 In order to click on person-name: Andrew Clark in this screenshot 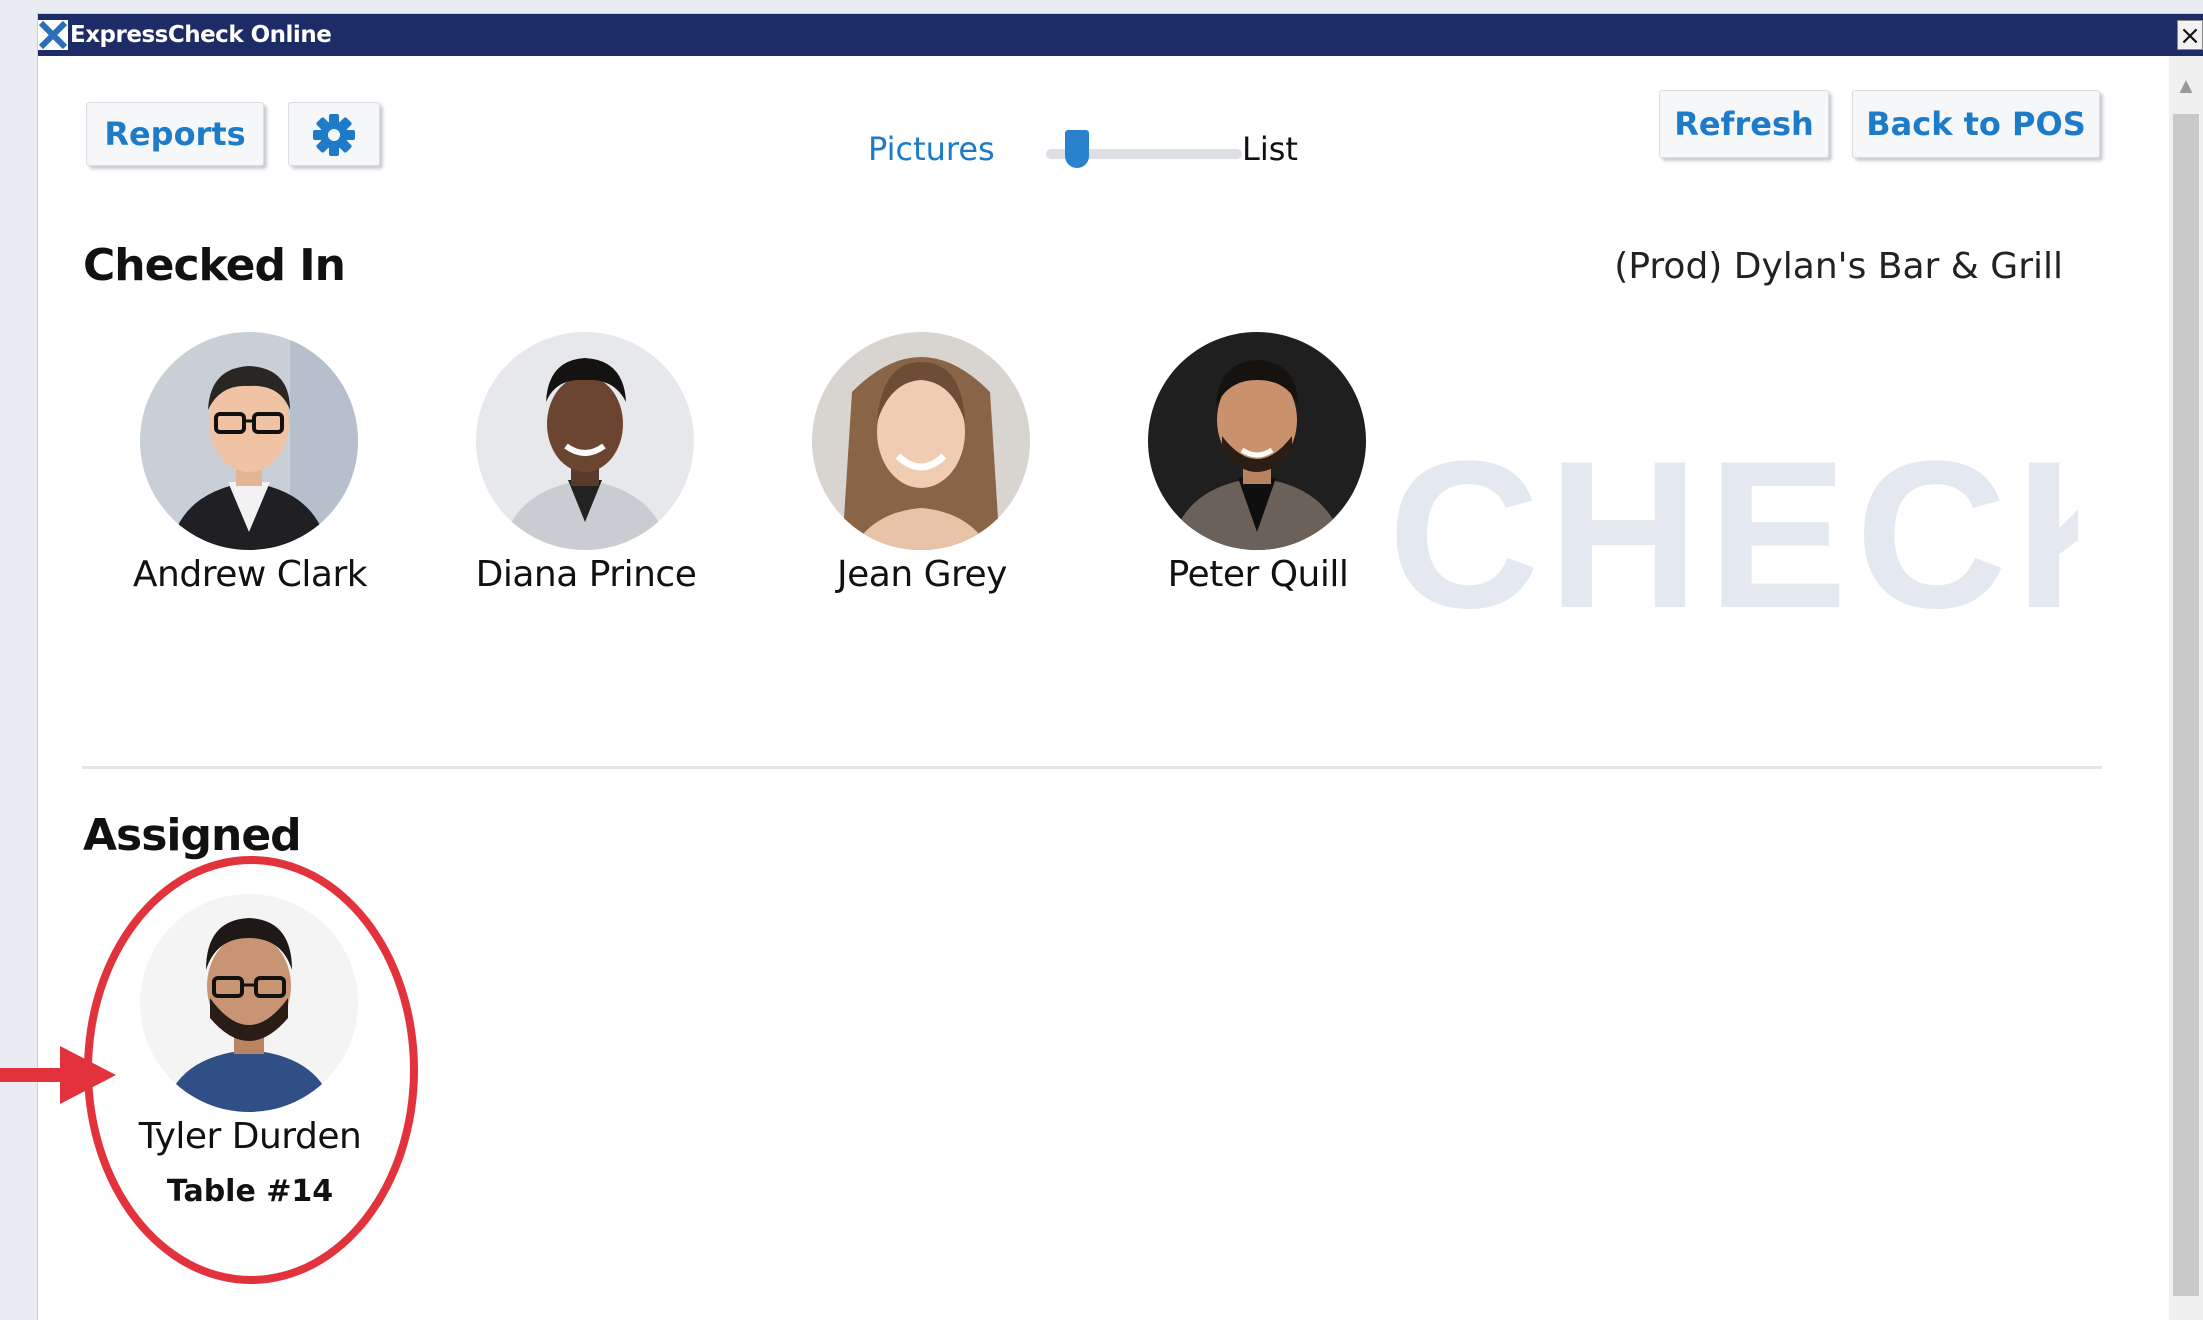, I will do `click(250, 574)`.